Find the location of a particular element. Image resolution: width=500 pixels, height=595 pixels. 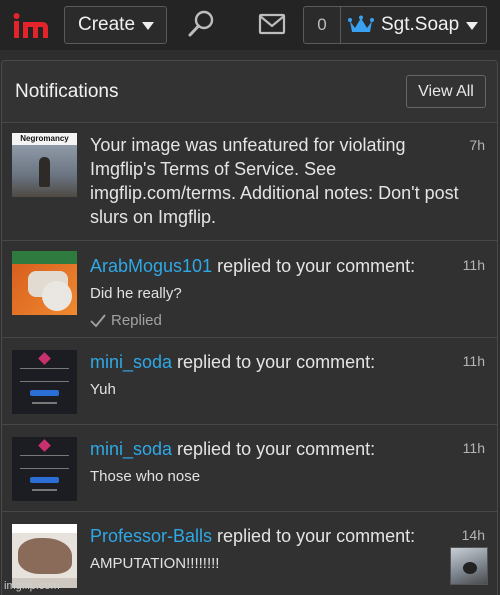

notification-text: Professor-Balls replied to your comment: is located at coordinates (252, 536).